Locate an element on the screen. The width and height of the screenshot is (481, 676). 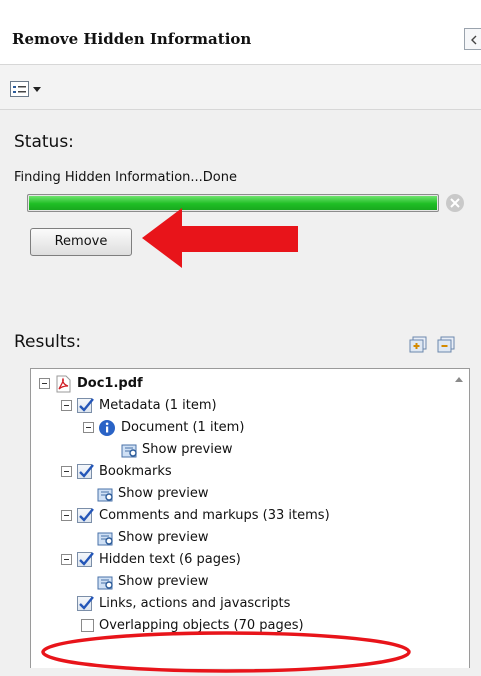
tree-node-label: Links, actions and javascripts is located at coordinates (195, 603).